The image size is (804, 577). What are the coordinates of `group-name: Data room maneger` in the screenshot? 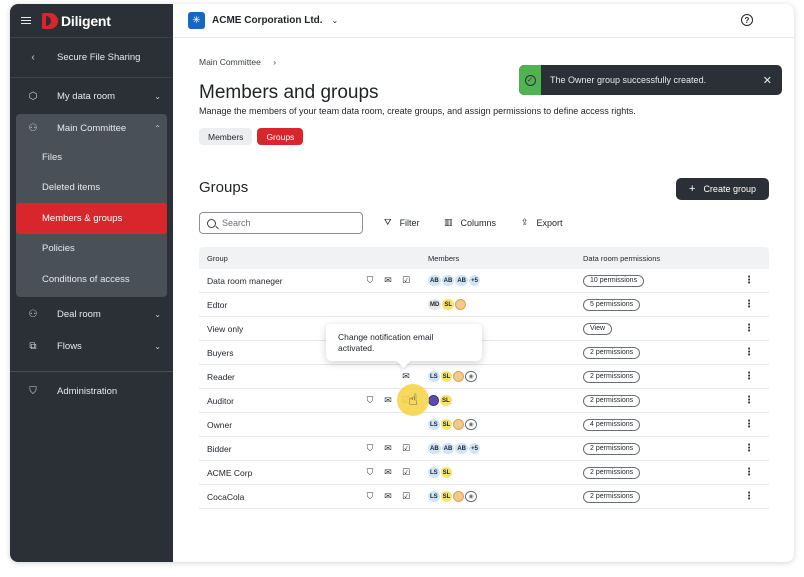 It's located at (245, 281).